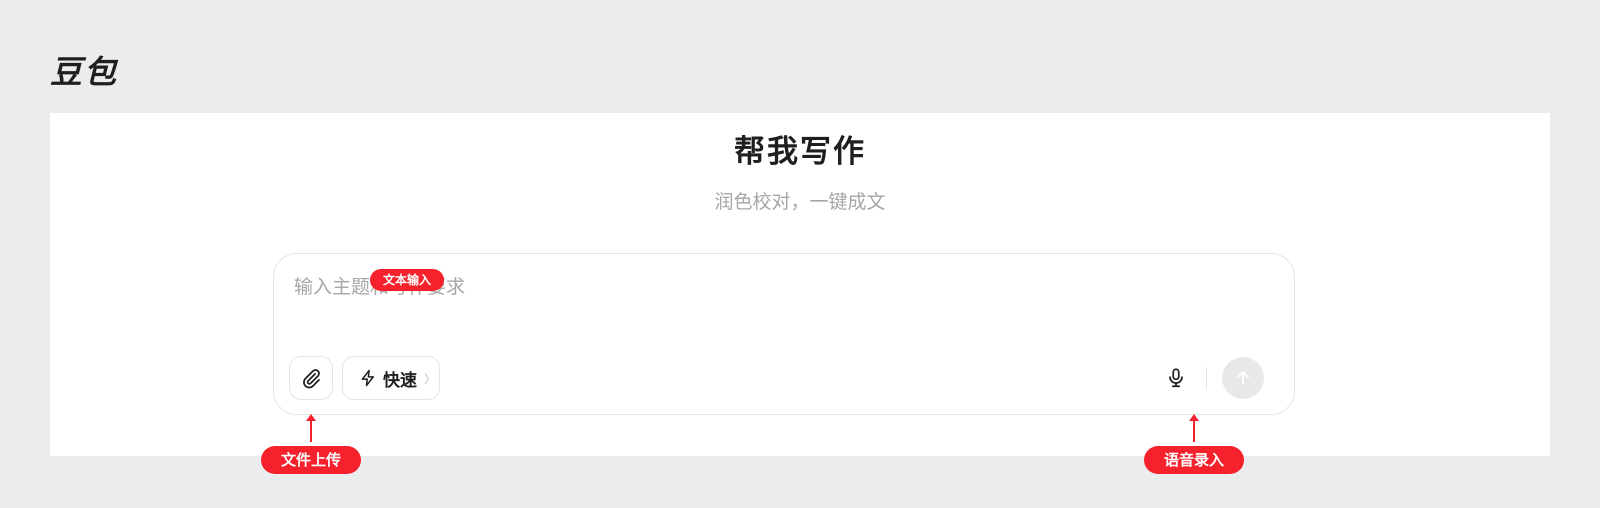 The image size is (1600, 508). I want to click on page-subtitle: 润色校对，一键成文, so click(800, 202).